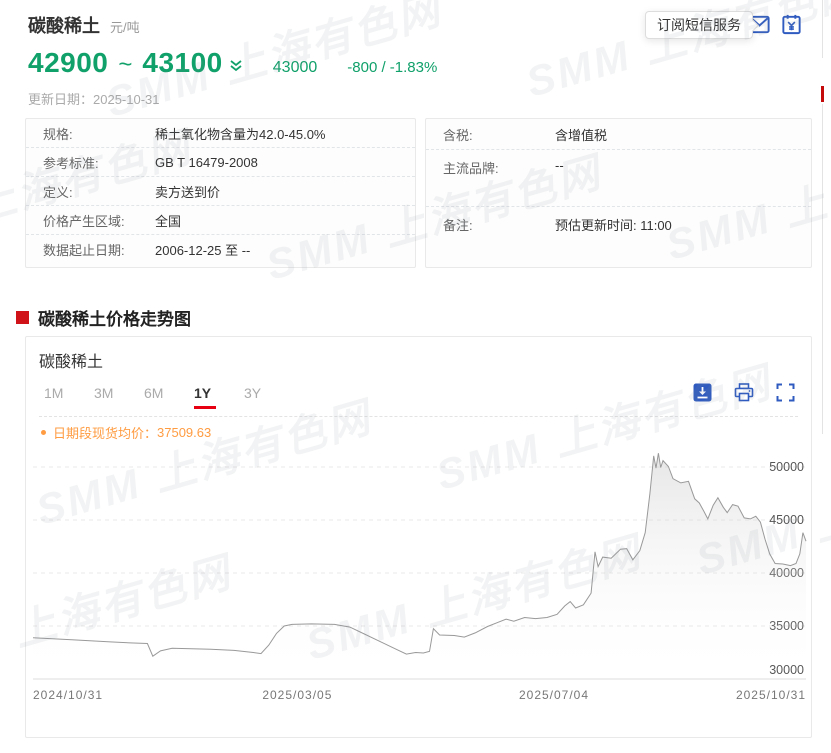  I want to click on spec-value: 2006-12-25 至 --, so click(203, 250).